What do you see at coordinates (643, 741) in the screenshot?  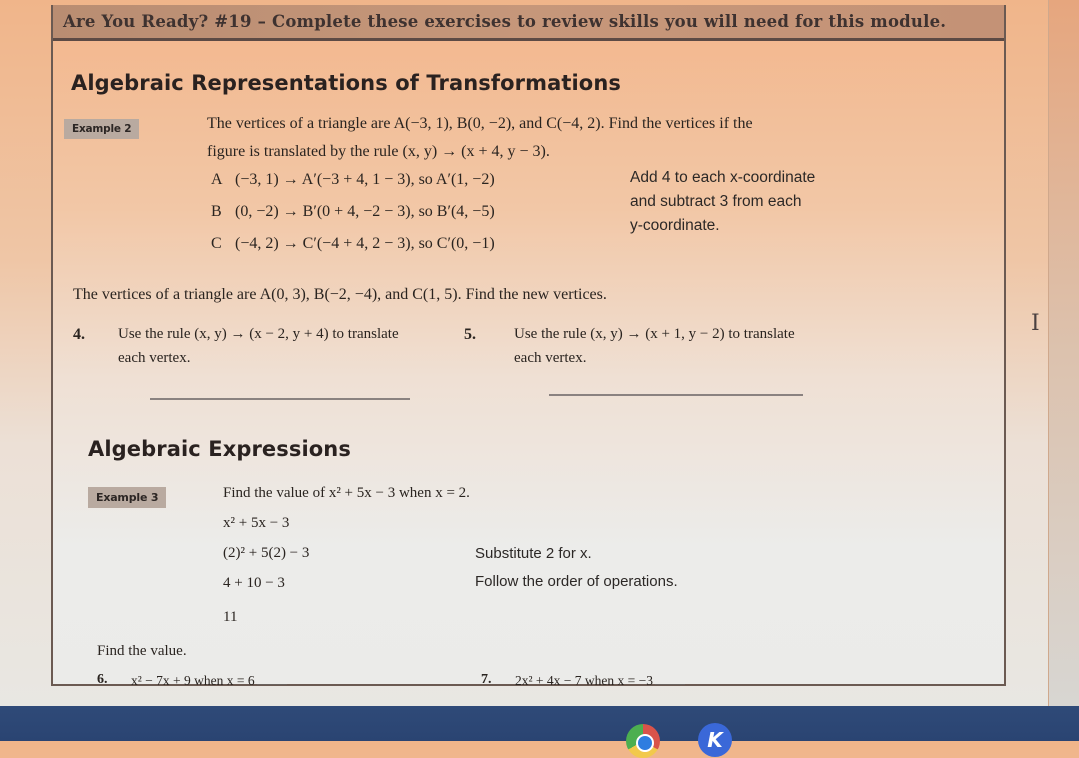 I see `chrome-icon` at bounding box center [643, 741].